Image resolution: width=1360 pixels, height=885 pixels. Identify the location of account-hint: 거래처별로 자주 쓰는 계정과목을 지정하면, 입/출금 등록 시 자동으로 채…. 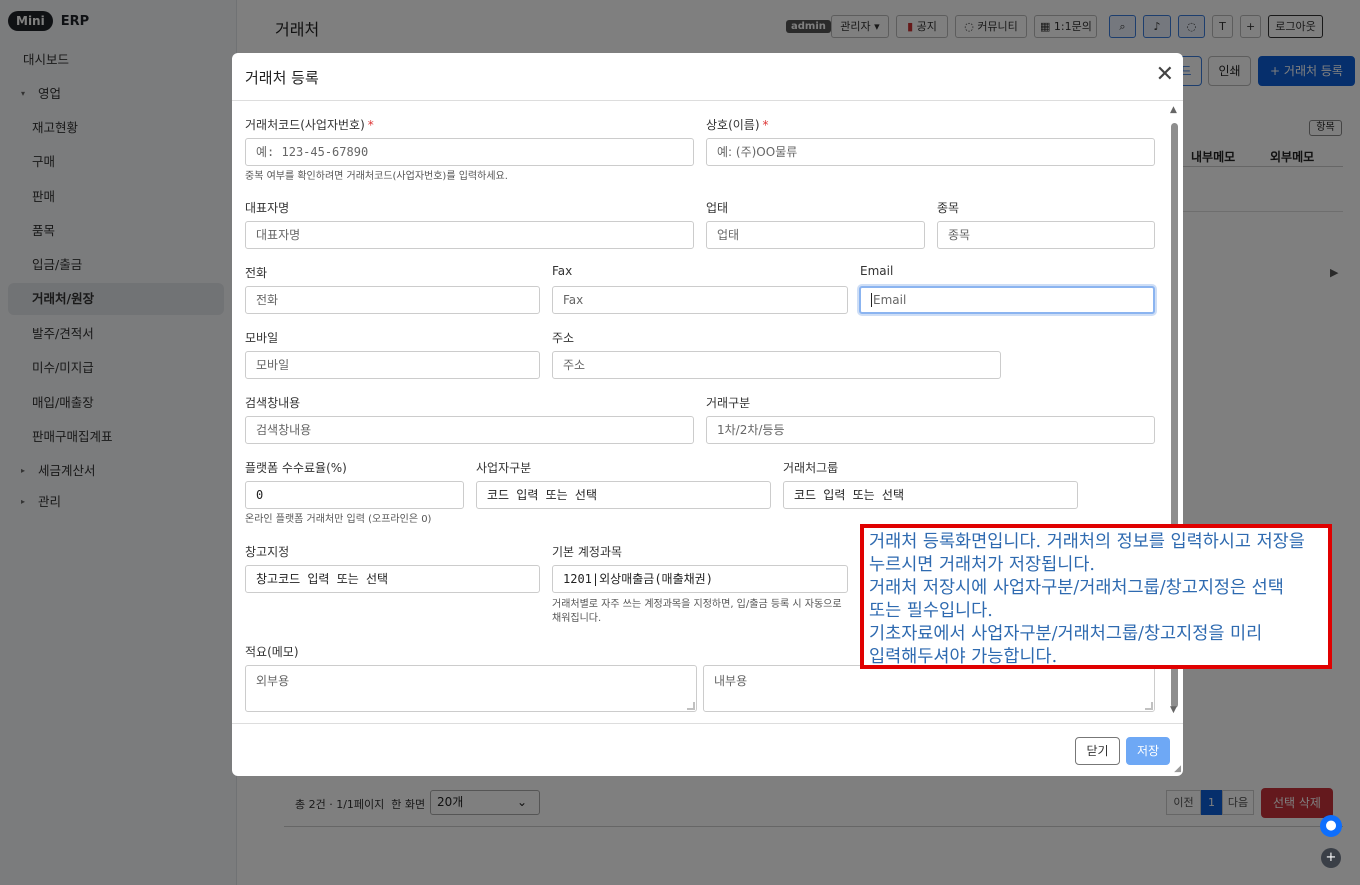
(697, 611).